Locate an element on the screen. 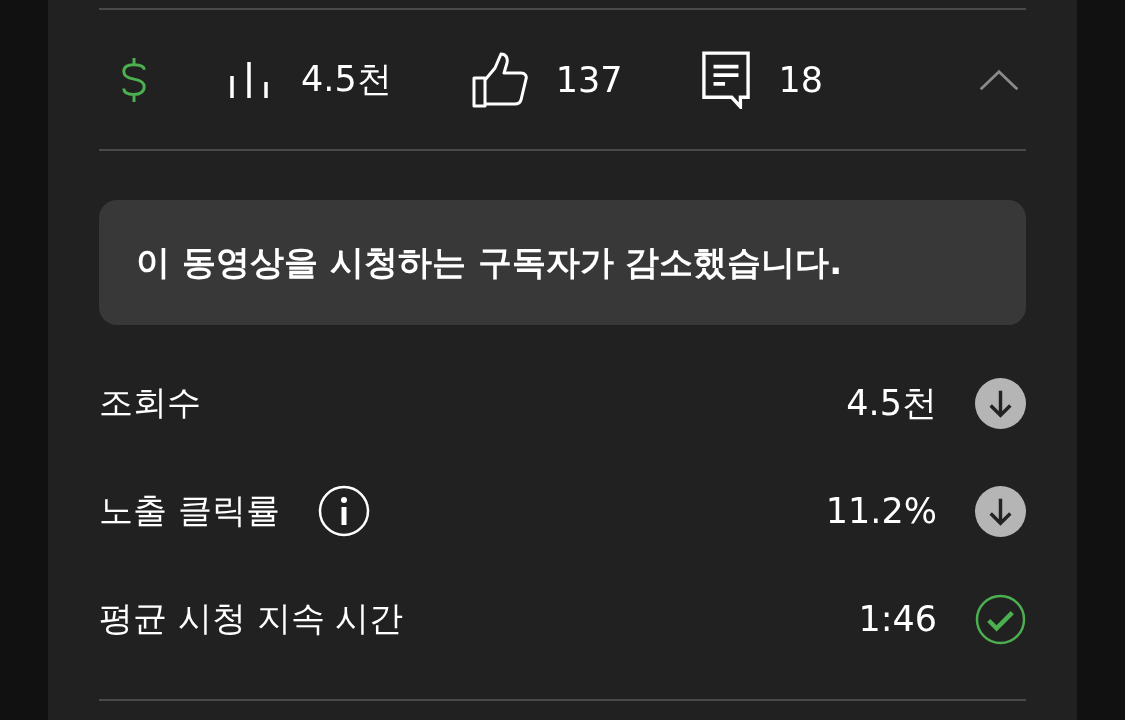  metric-value: 1:46 is located at coordinates (897, 619).